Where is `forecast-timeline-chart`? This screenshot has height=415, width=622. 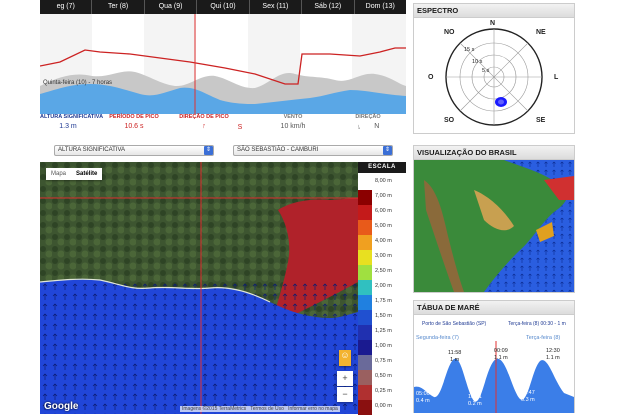 forecast-timeline-chart is located at coordinates (223, 64).